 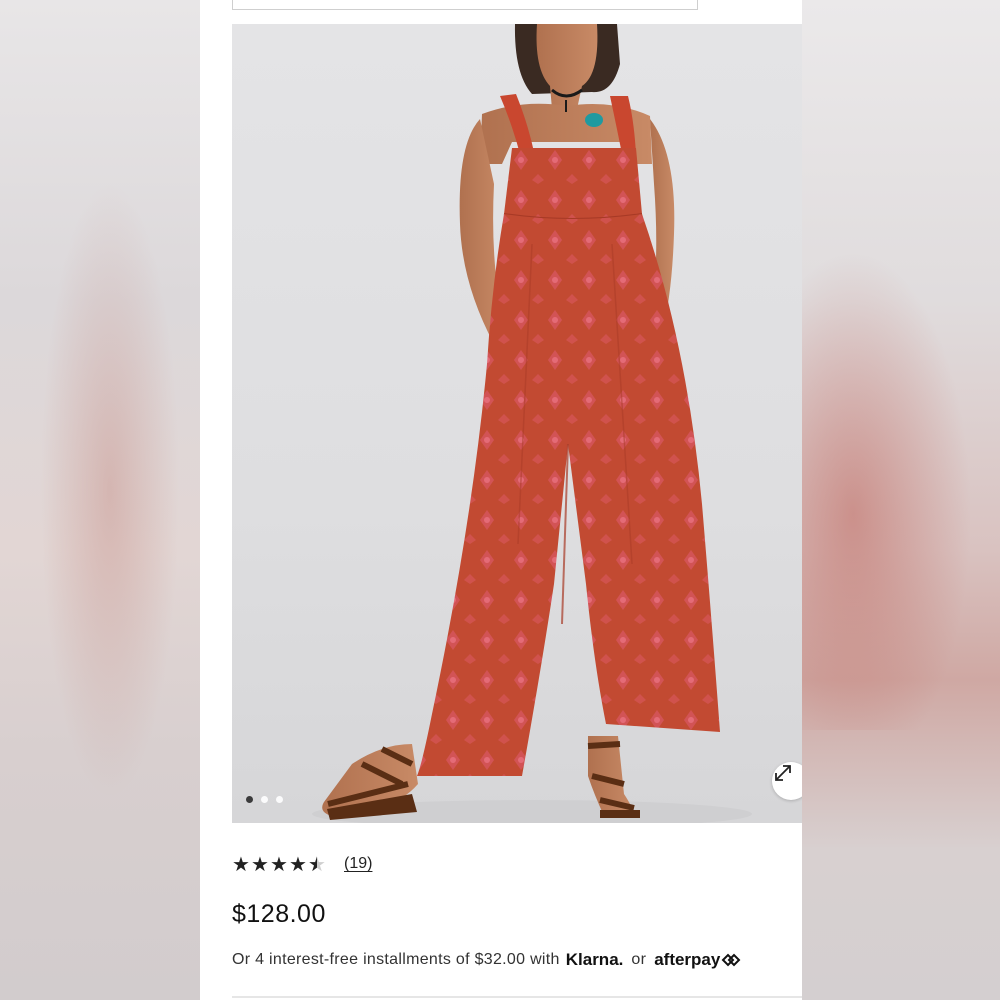 I want to click on klarna-logo: Klarna., so click(x=595, y=960).